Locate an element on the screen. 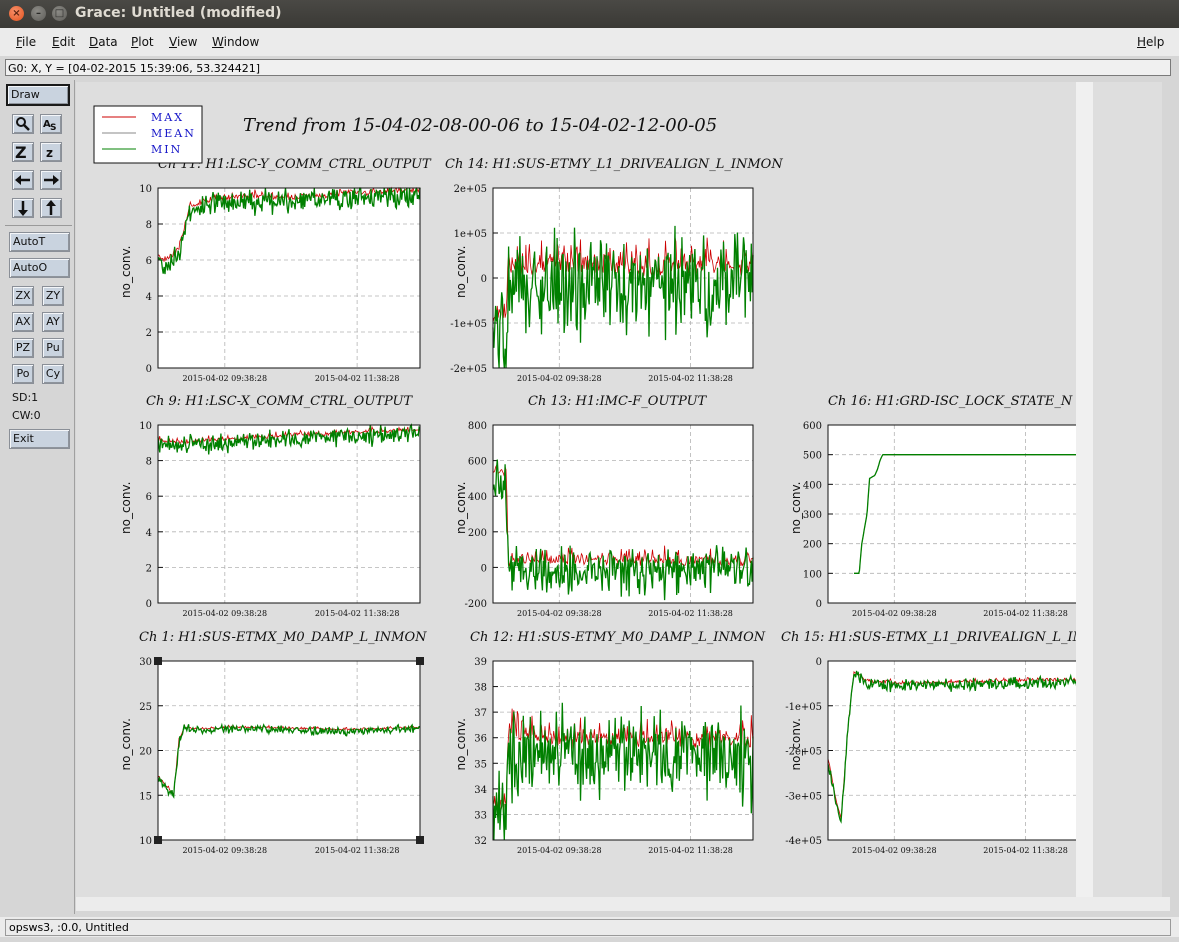 The height and width of the screenshot is (942, 1179). status-text: opsws3, :0.0, Untitled is located at coordinates (588, 927).